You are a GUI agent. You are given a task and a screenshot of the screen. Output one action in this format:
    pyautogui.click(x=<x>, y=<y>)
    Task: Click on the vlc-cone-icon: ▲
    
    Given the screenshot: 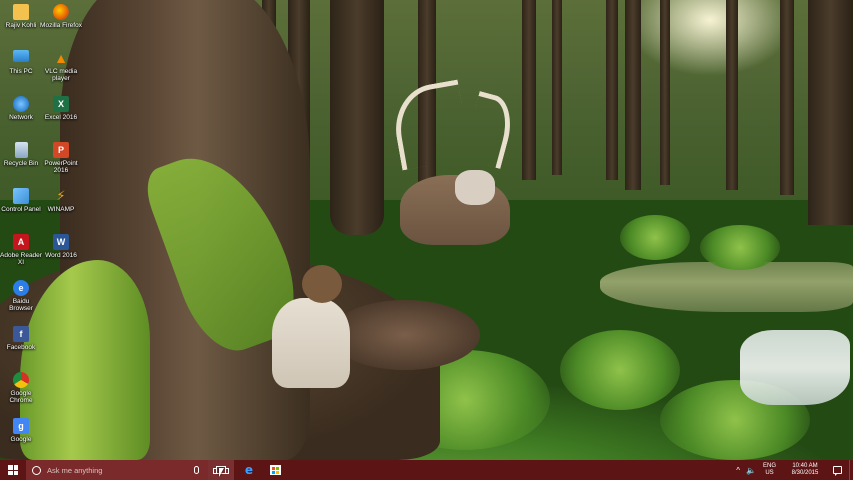 What is the action you would take?
    pyautogui.click(x=61, y=58)
    